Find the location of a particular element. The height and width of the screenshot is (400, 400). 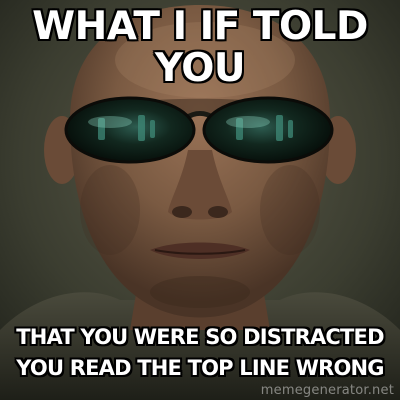

right-lens is located at coordinates (268, 130).